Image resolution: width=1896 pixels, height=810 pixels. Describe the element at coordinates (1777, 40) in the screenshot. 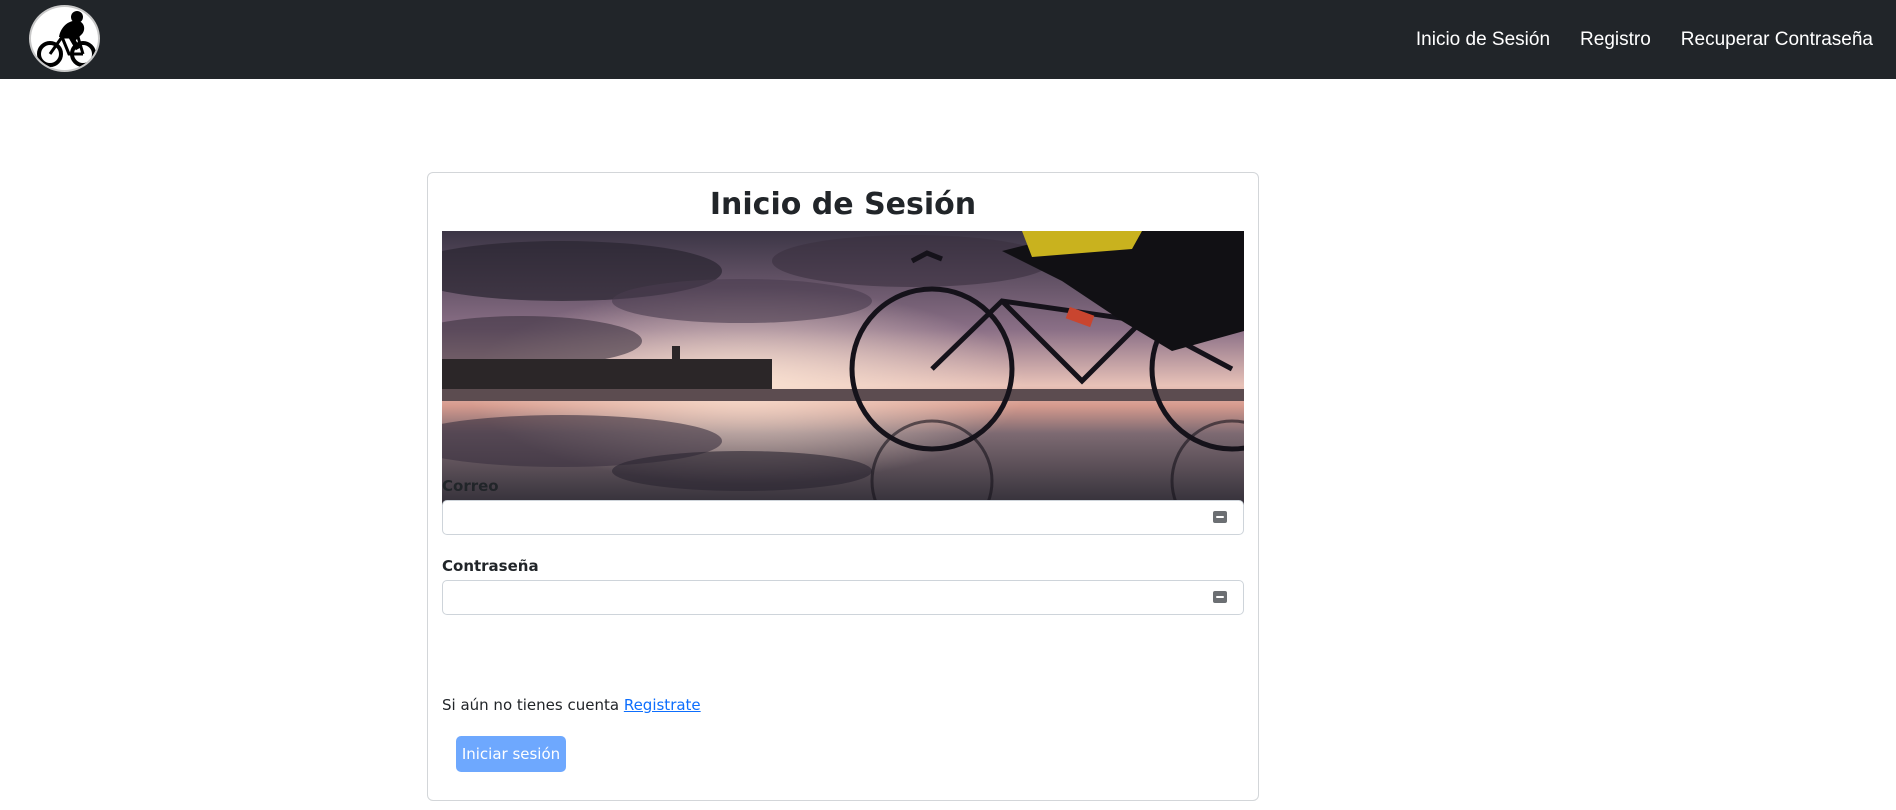

I see `nav-link-recover-password: Recuperar Contraseña` at that location.